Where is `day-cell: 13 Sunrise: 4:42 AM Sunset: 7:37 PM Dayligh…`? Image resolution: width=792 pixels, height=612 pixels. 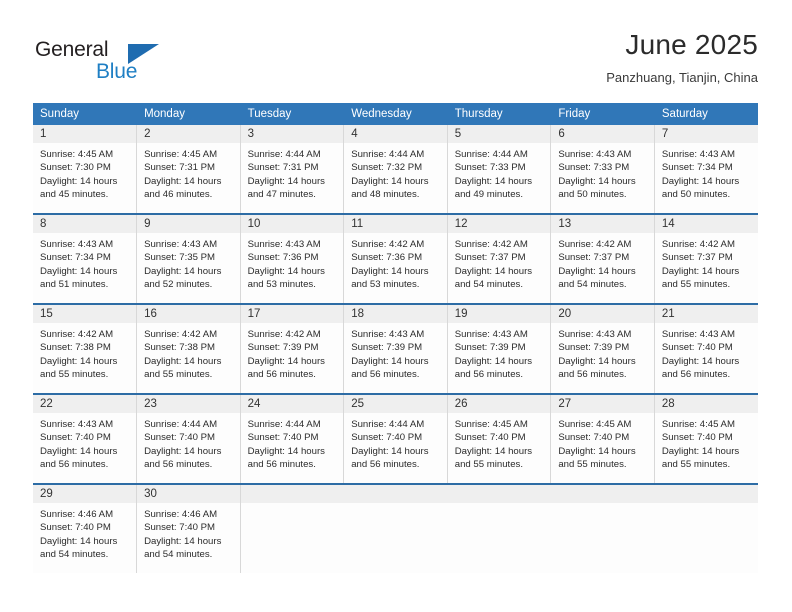 day-cell: 13 Sunrise: 4:42 AM Sunset: 7:37 PM Dayligh… is located at coordinates (602, 259).